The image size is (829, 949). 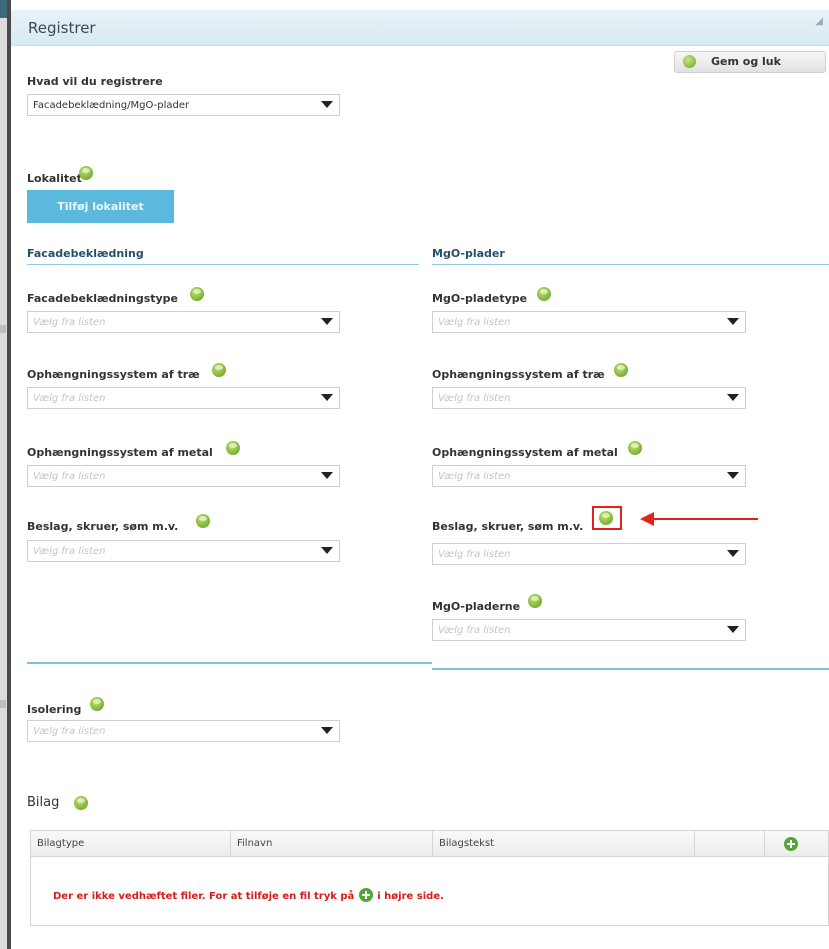 What do you see at coordinates (480, 298) in the screenshot?
I see `mgo-type-label: MgO-pladetype` at bounding box center [480, 298].